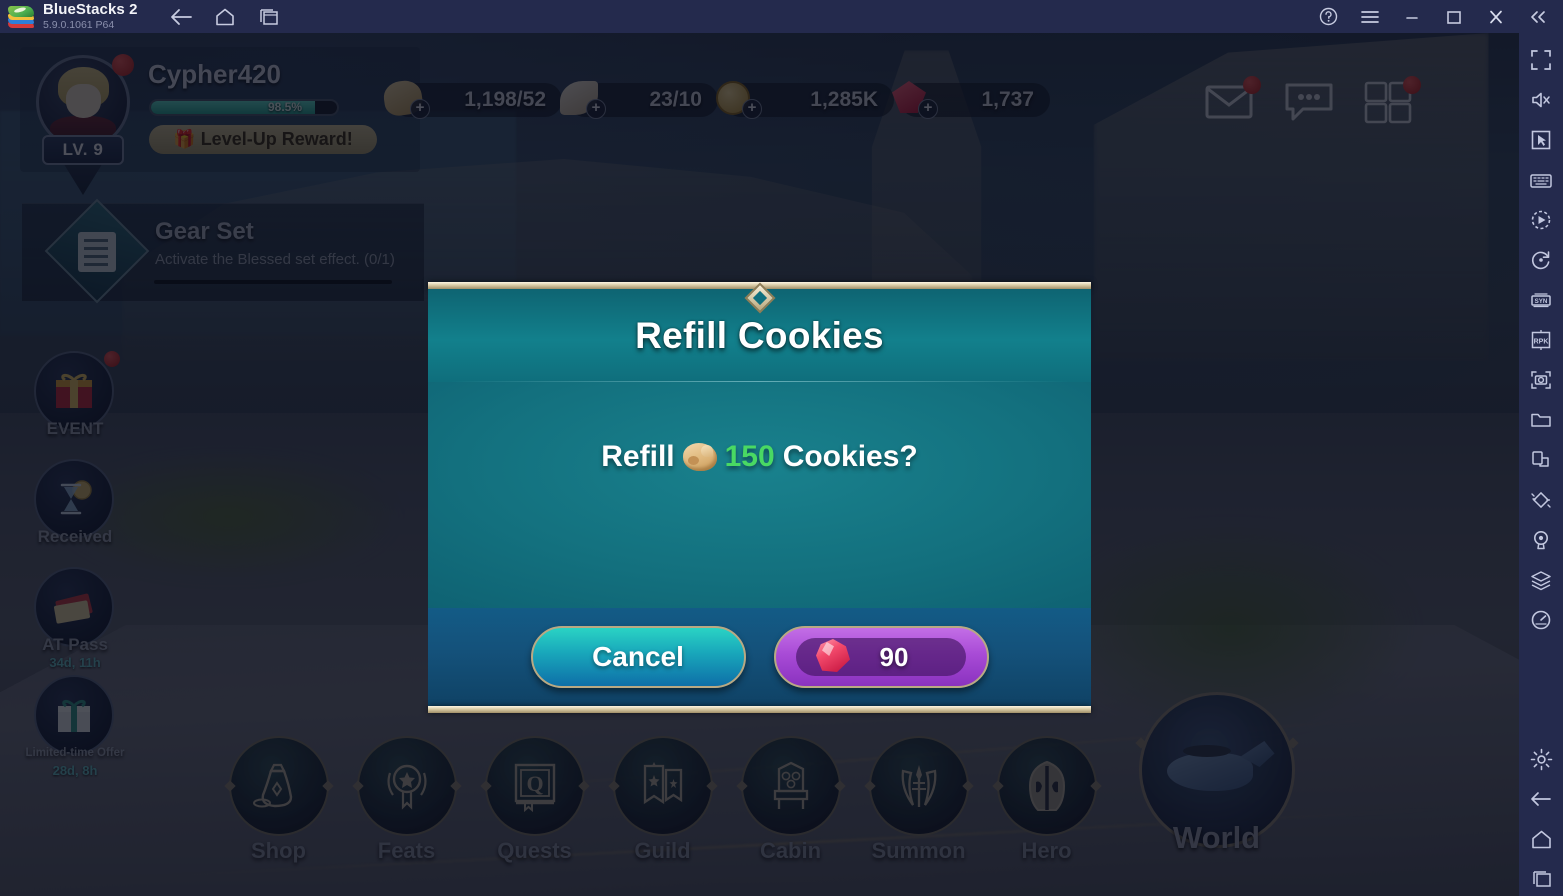 The image size is (1563, 896). What do you see at coordinates (21, 16) in the screenshot?
I see `bluestacks-logo-icon` at bounding box center [21, 16].